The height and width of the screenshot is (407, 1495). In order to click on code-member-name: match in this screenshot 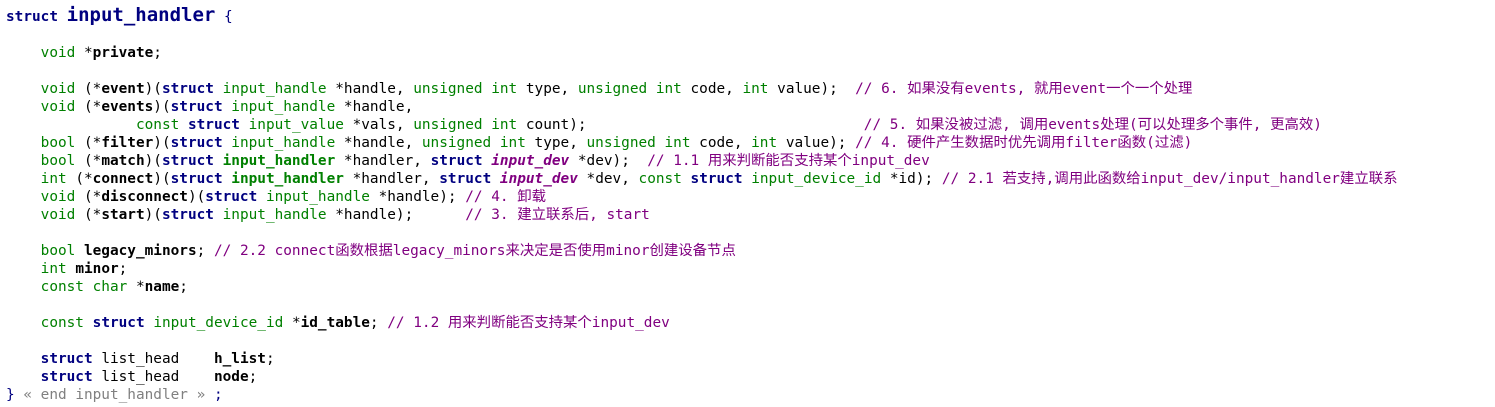, I will do `click(123, 161)`.